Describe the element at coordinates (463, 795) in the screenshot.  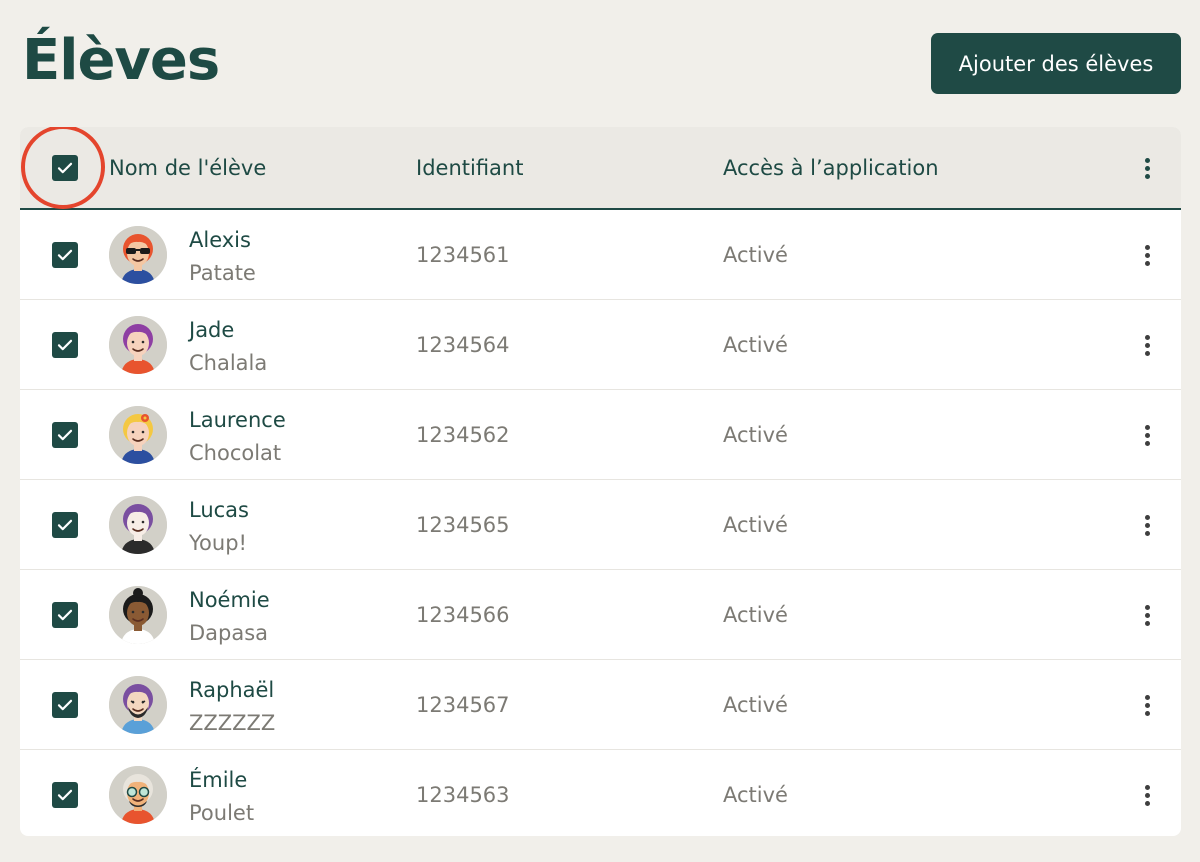
I see `student-identifier: 1234563` at that location.